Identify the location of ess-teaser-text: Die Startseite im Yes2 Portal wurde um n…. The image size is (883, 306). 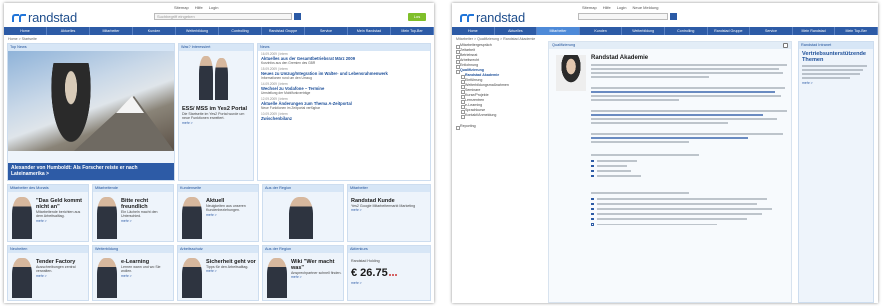
(213, 116).